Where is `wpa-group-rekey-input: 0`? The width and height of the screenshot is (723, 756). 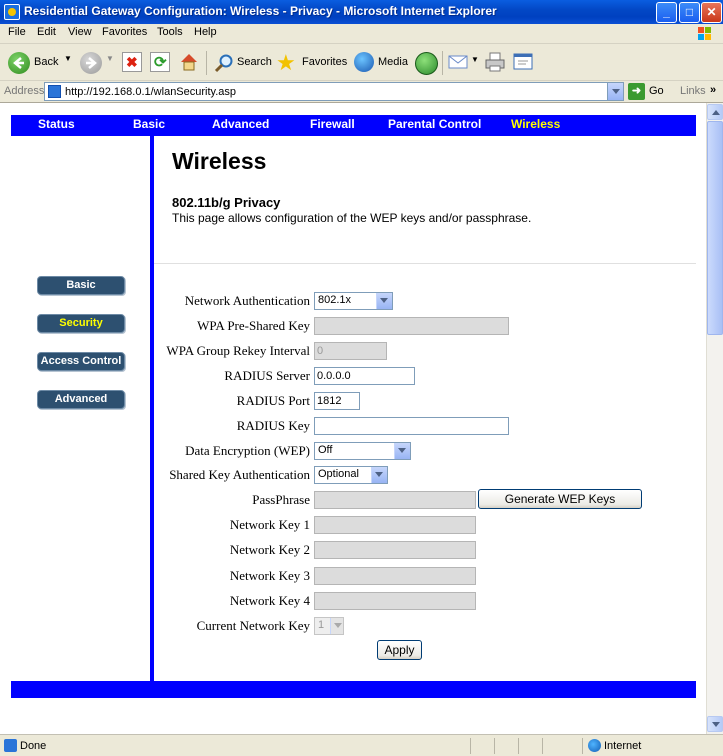
wpa-group-rekey-input: 0 is located at coordinates (350, 351).